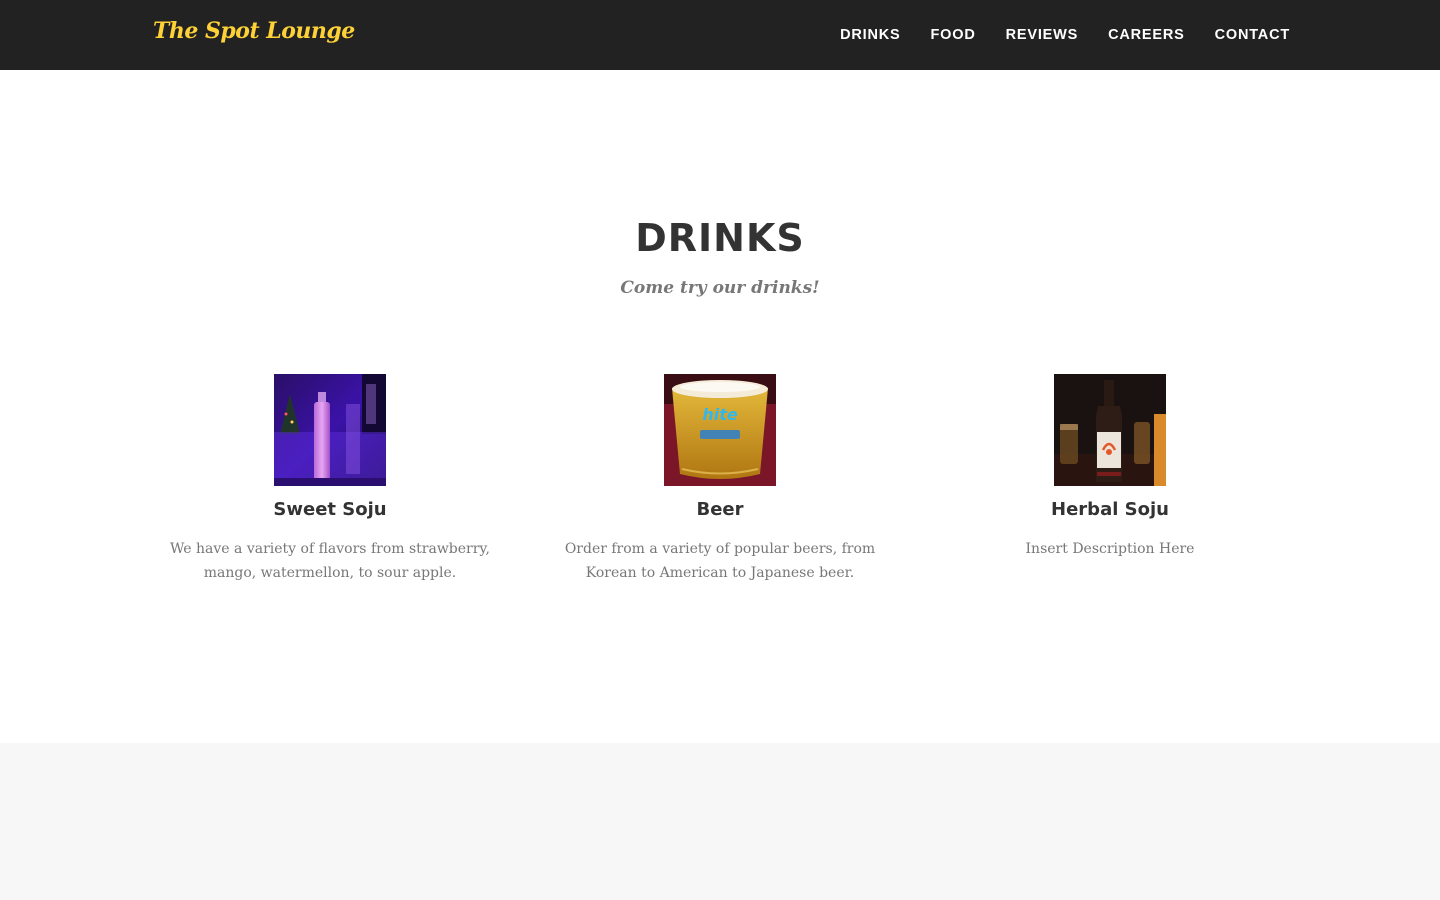  What do you see at coordinates (870, 35) in the screenshot?
I see `nav-link-drinks: DRINKS` at bounding box center [870, 35].